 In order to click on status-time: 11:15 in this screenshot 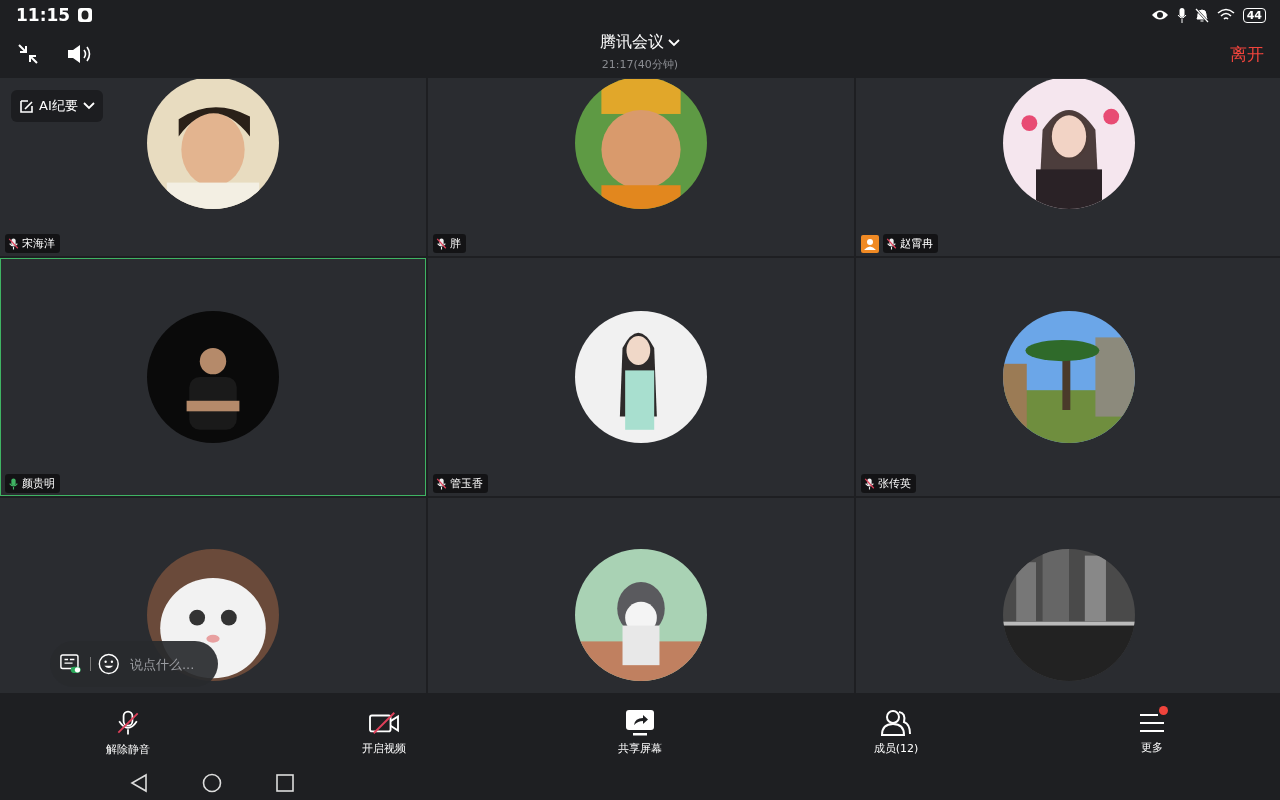, I will do `click(43, 15)`.